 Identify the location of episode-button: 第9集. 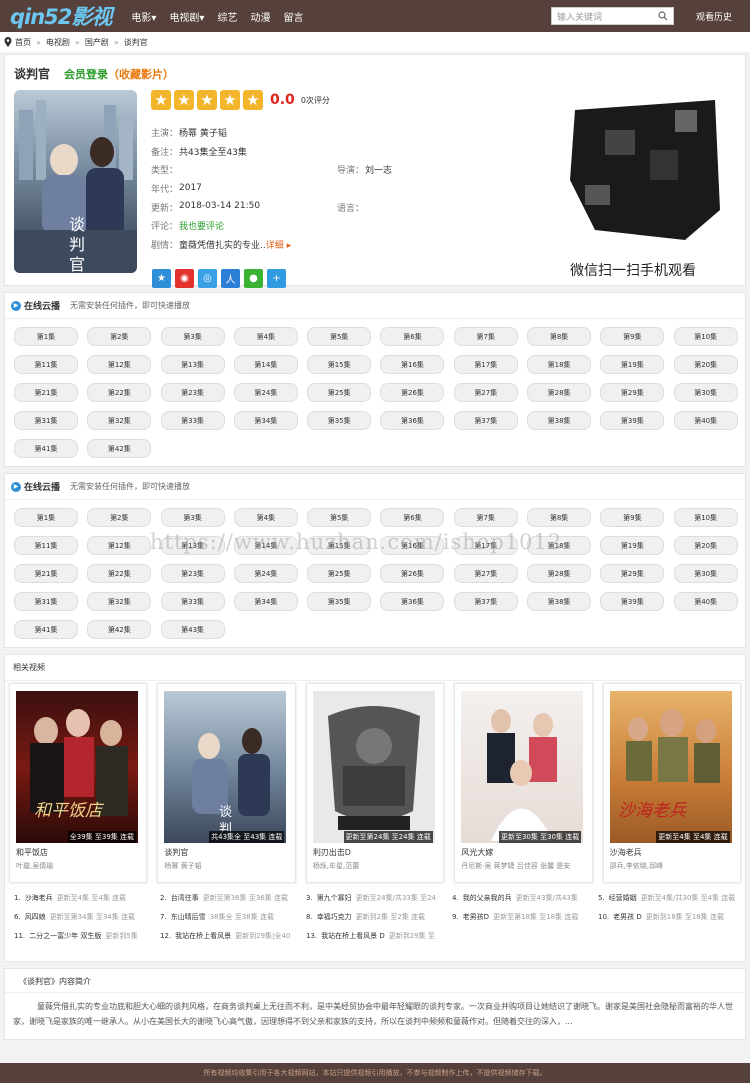
(632, 517).